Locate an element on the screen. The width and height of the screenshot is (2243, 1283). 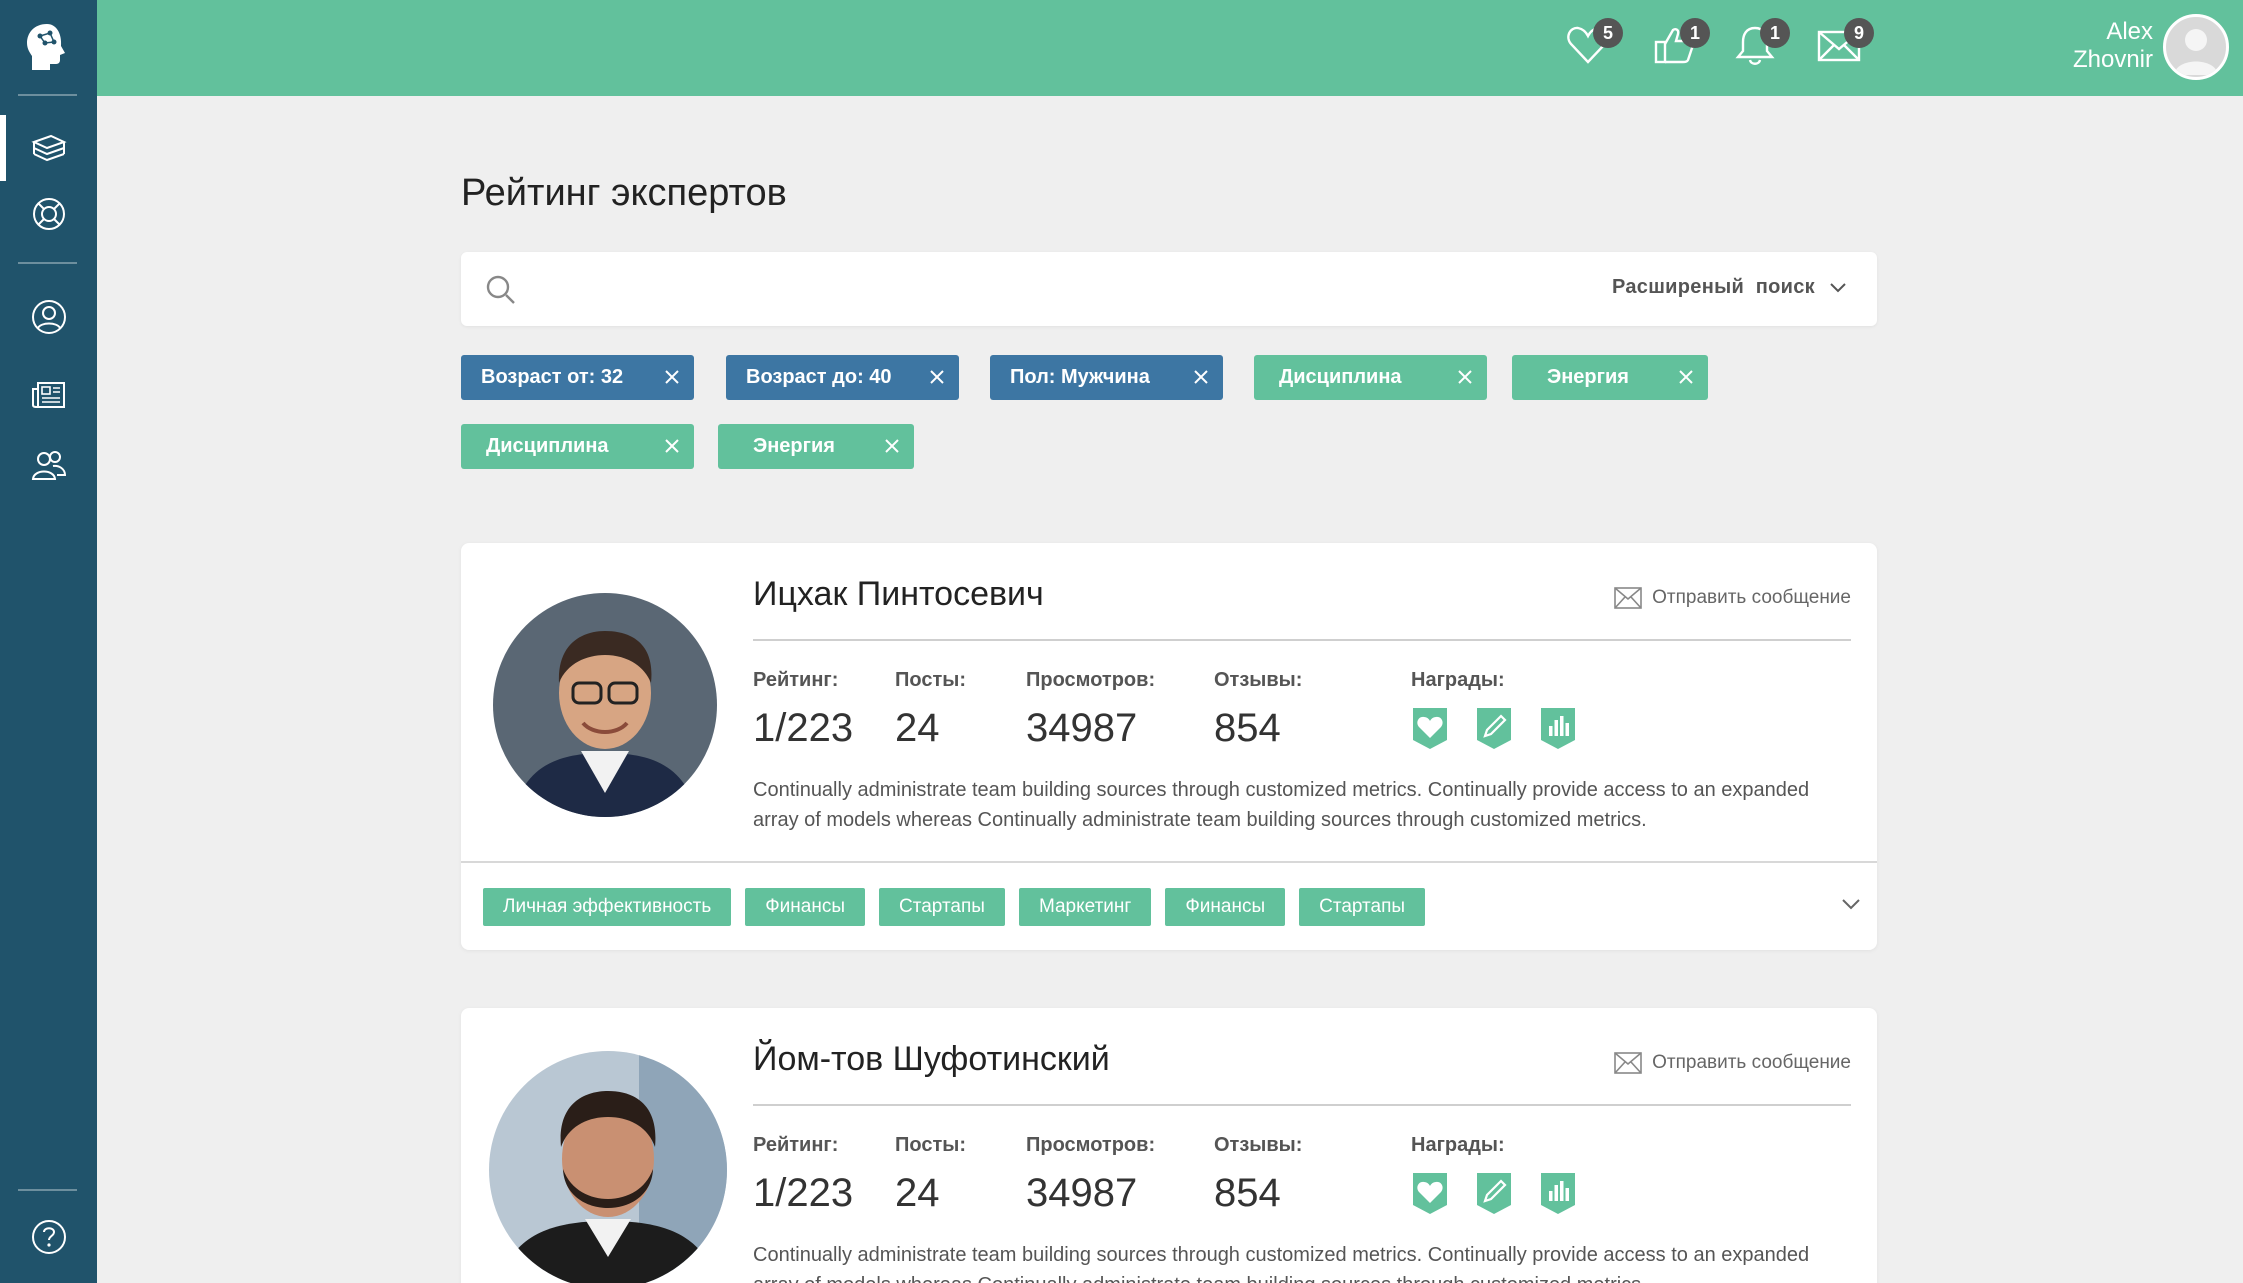
filter-chip-label: Возраст до: 40 is located at coordinates (819, 377).